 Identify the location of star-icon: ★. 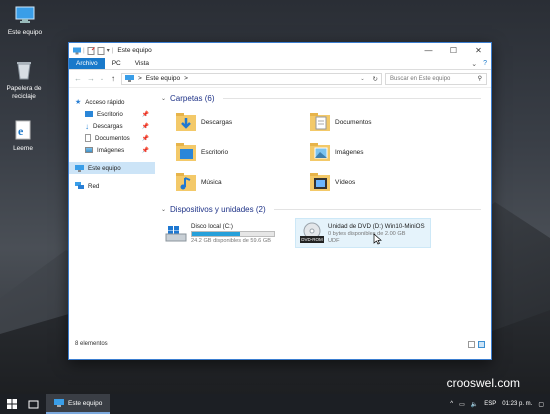
(78, 102).